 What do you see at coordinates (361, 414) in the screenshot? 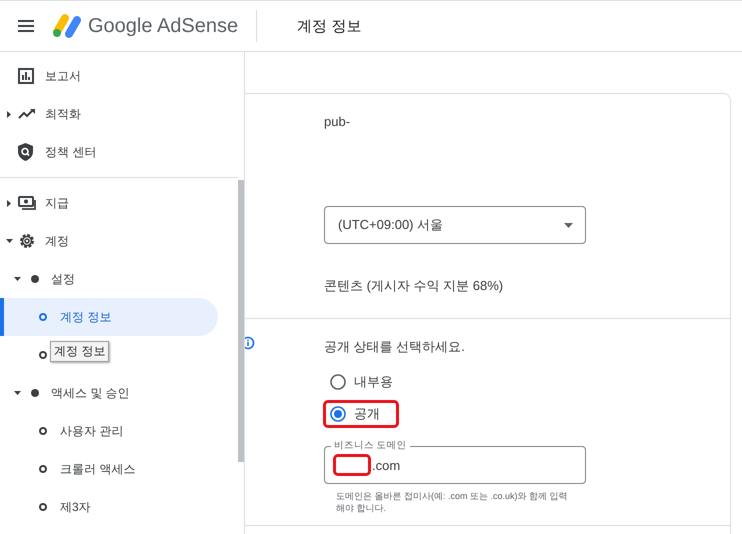
I see `radio-option: 공개` at bounding box center [361, 414].